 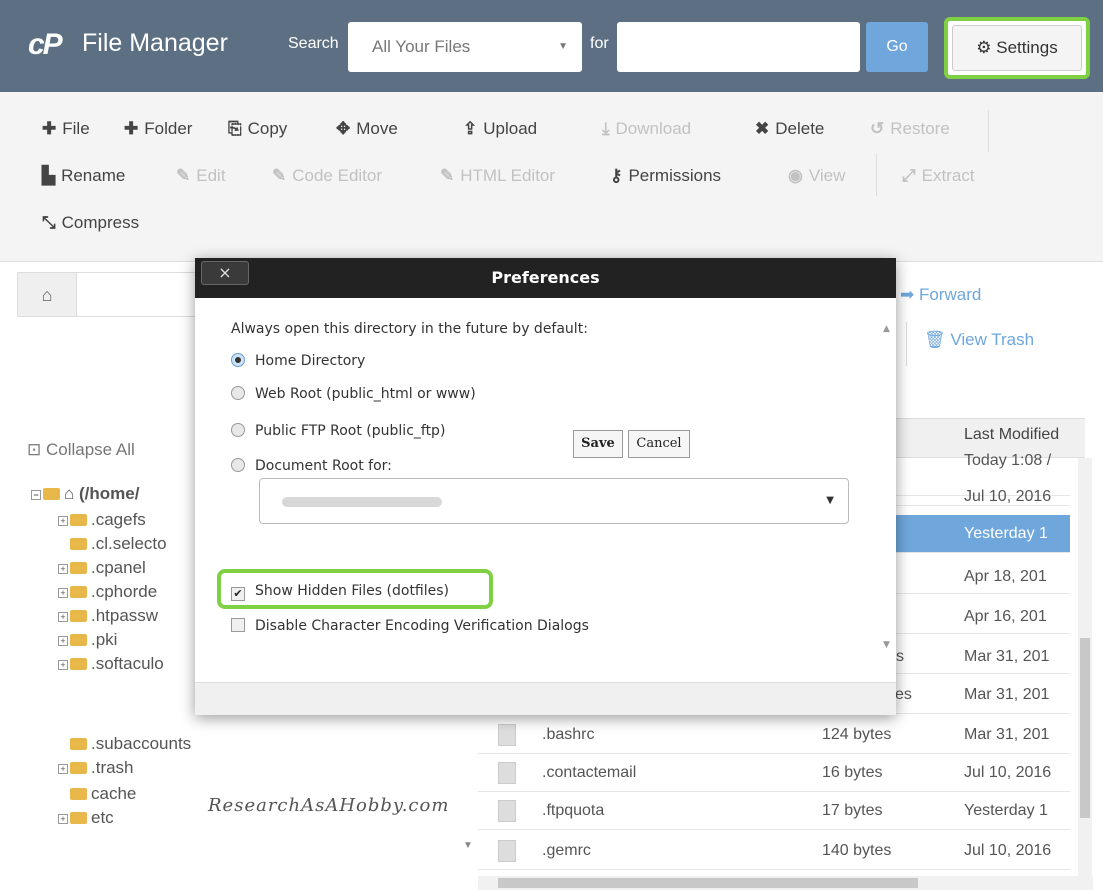 What do you see at coordinates (599, 43) in the screenshot?
I see `for-label: for` at bounding box center [599, 43].